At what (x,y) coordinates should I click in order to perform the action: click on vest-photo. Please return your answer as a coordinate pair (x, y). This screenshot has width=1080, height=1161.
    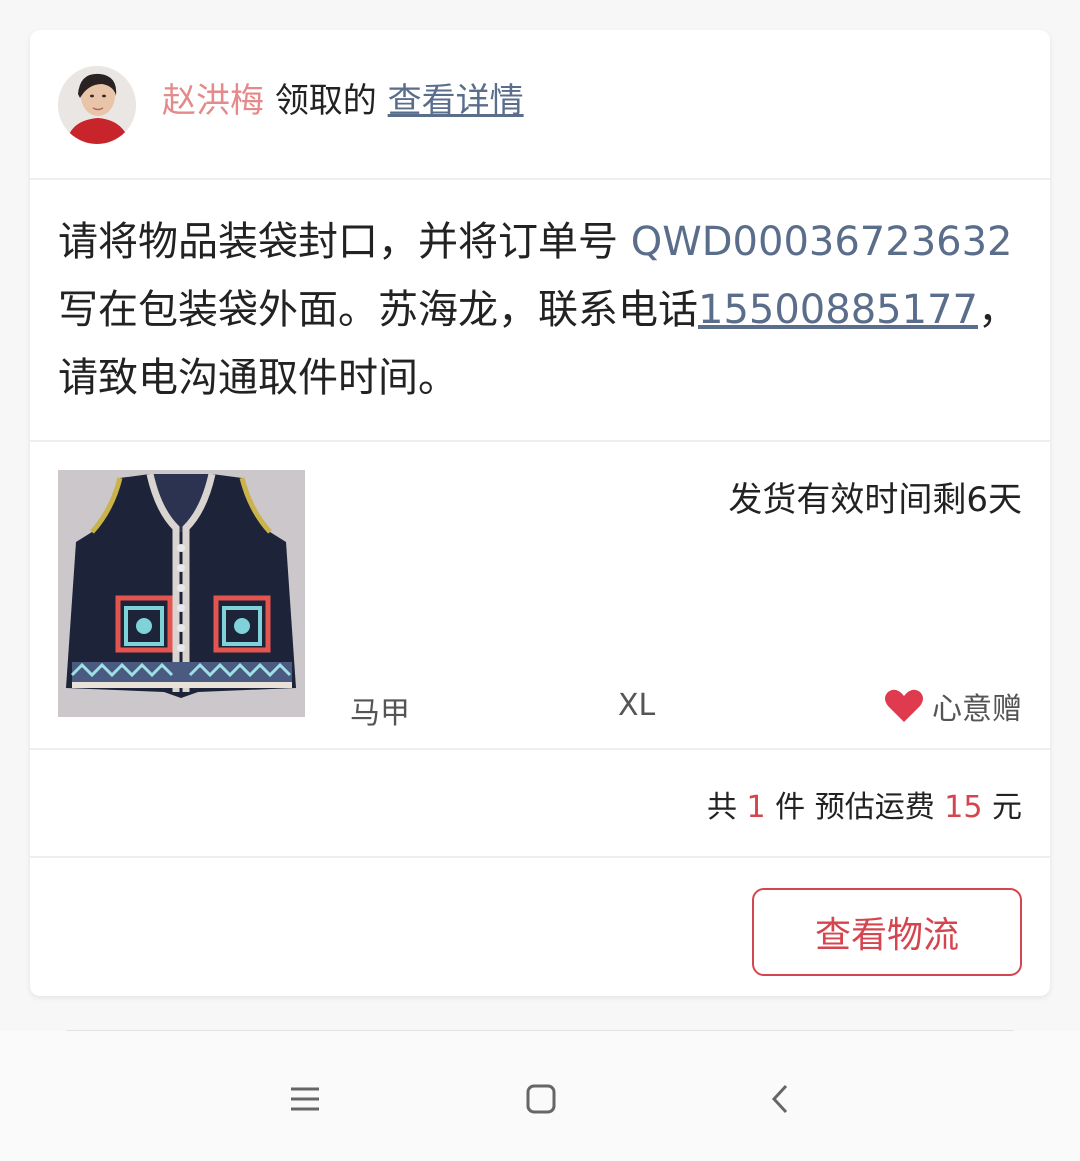
    Looking at the image, I should click on (181, 593).